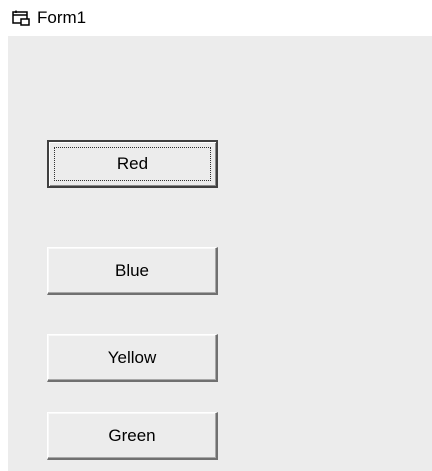  I want to click on green-button: Green, so click(132, 436).